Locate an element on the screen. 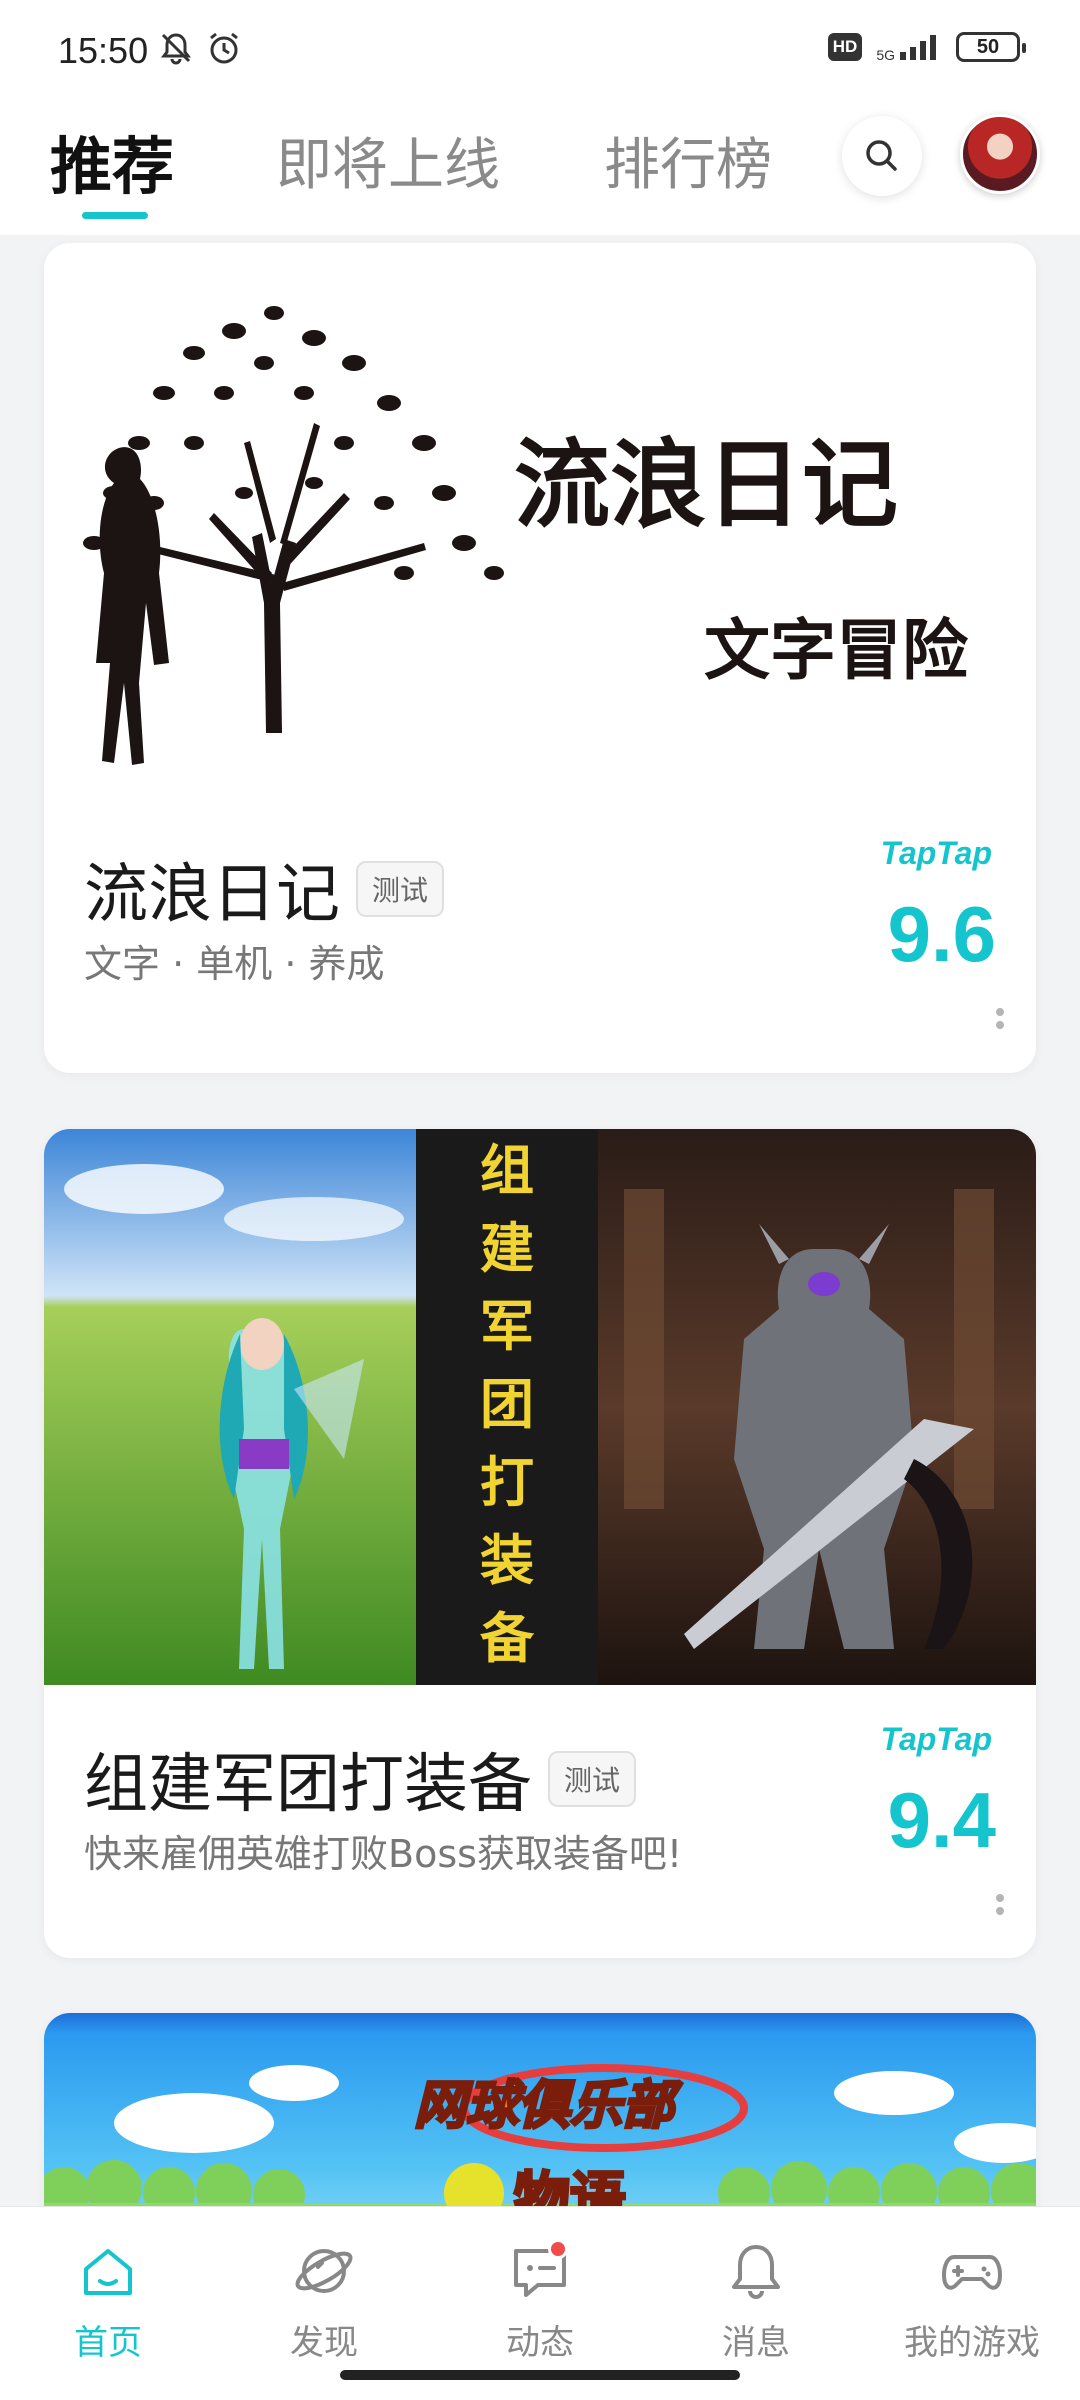  nav-label: 动态 is located at coordinates (540, 2343).